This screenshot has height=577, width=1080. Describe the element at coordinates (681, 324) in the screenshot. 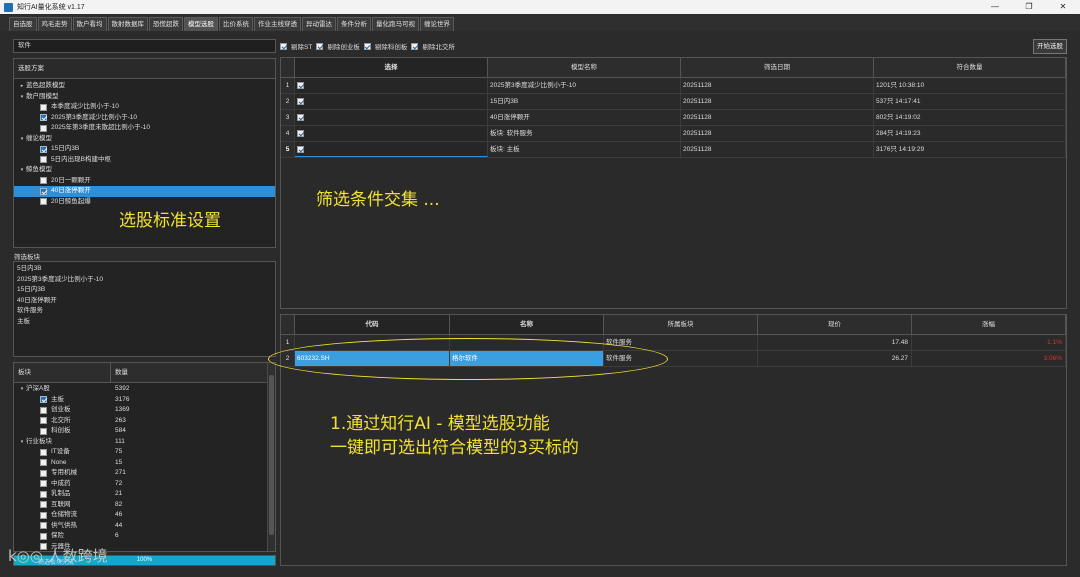

I see `column-header: 所属板块` at that location.